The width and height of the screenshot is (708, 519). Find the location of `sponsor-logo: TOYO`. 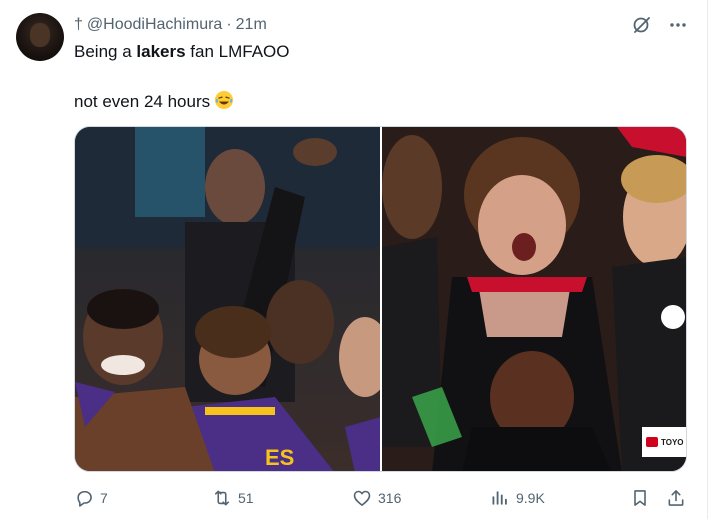

sponsor-logo: TOYO is located at coordinates (664, 442).